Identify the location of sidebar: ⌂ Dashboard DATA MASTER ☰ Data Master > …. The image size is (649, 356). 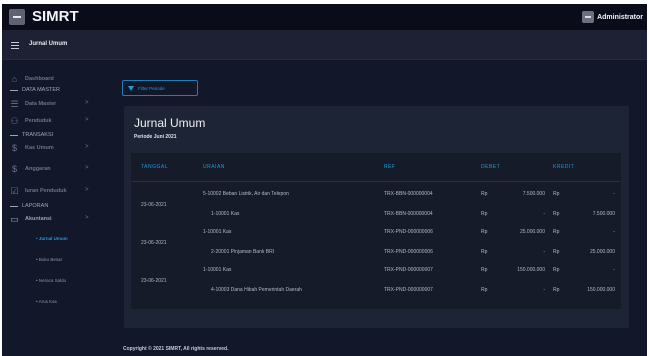
(58, 208).